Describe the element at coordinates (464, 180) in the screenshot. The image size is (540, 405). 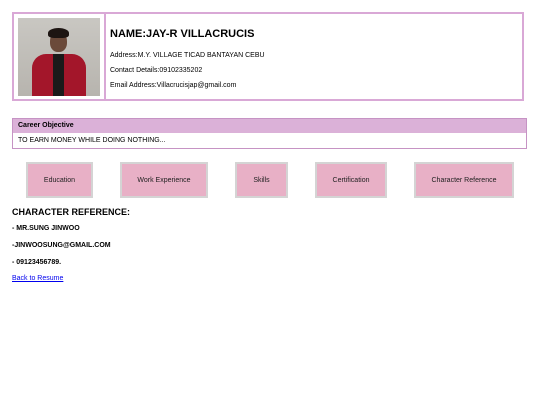
I see `character-reference-button: Character Reference` at that location.